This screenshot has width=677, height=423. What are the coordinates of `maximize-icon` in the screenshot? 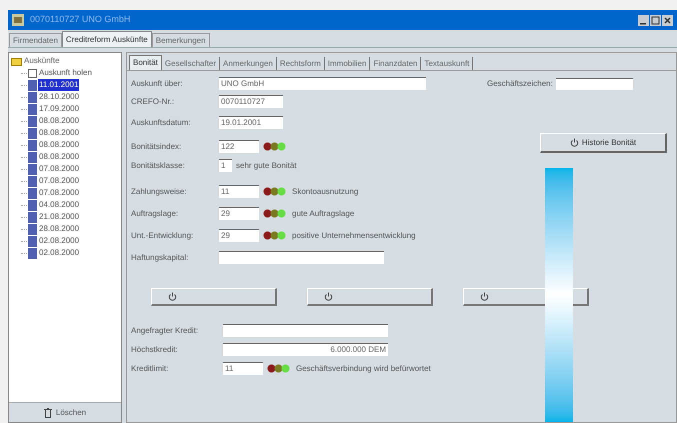 It's located at (655, 20).